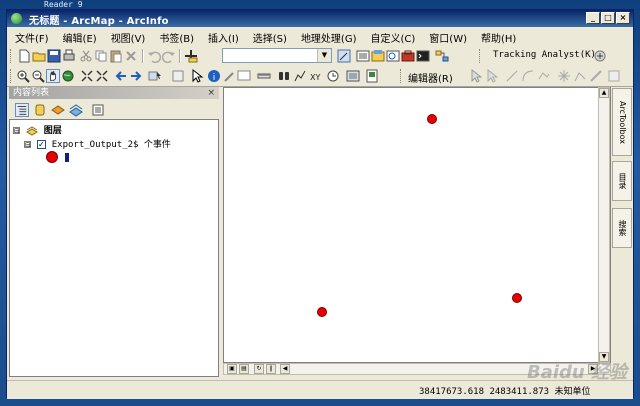  Describe the element at coordinates (223, 37) in the screenshot. I see `menu-insert: 插入(I)` at that location.